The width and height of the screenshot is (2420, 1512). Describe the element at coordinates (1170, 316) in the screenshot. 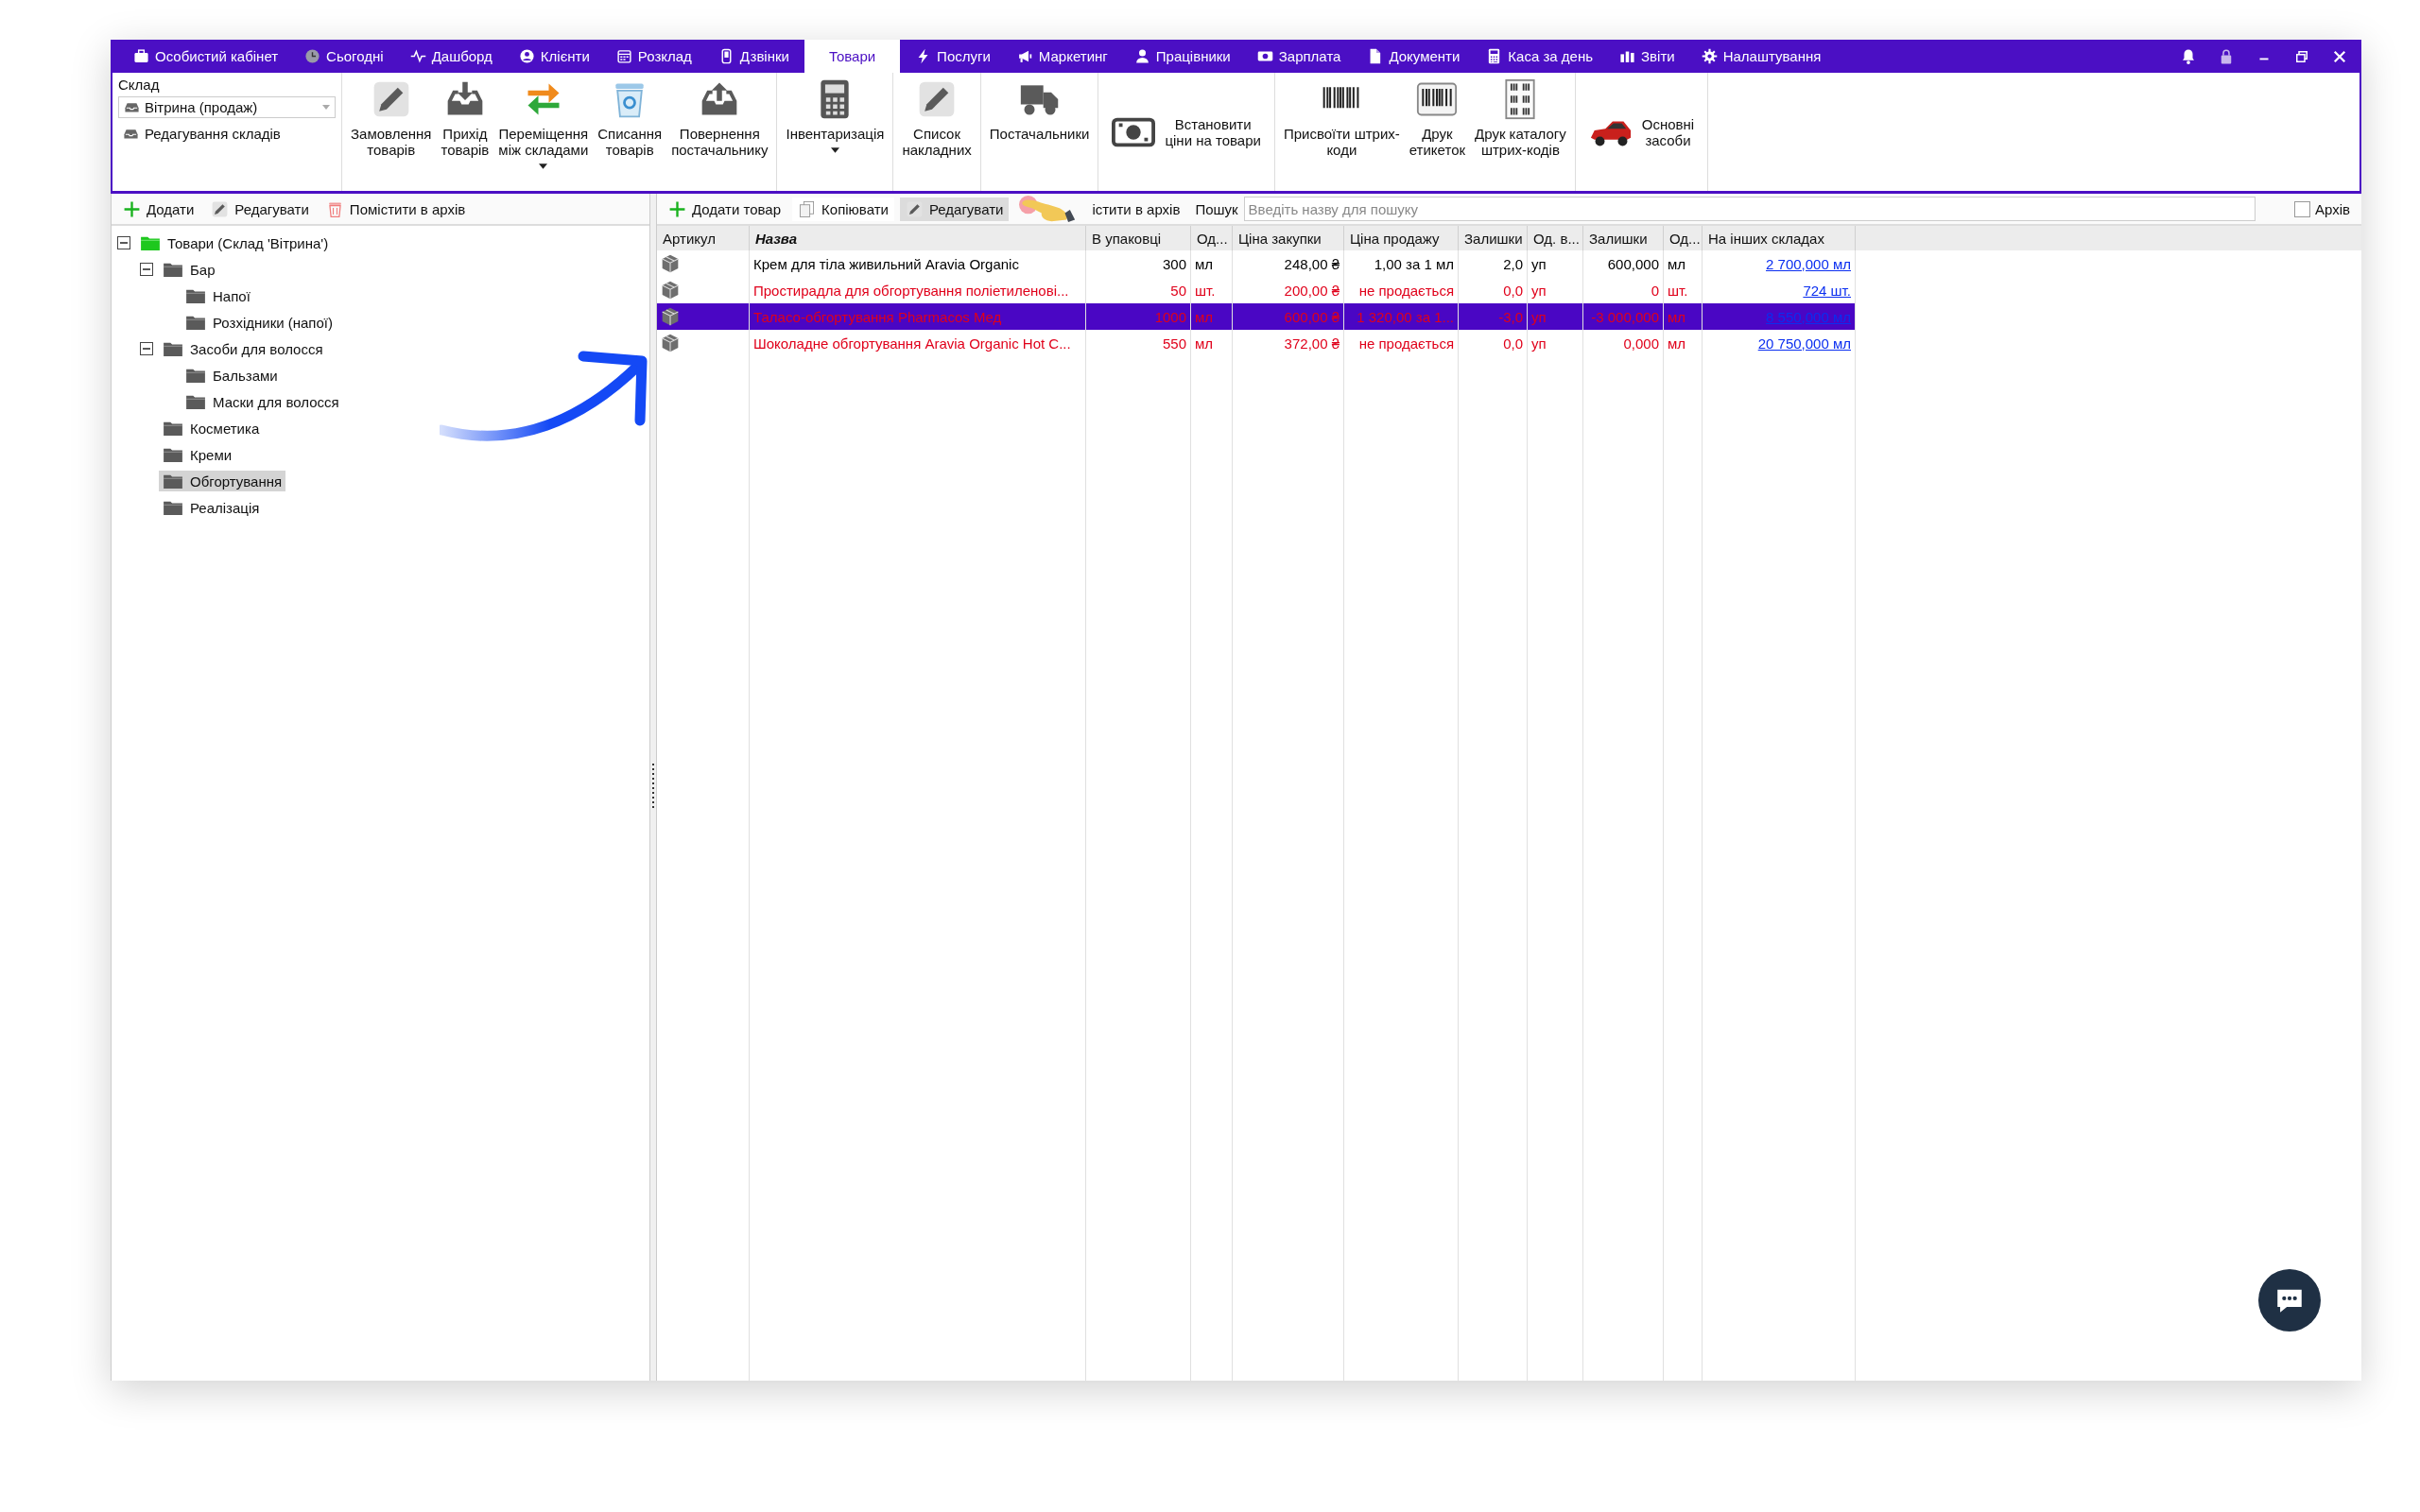

I see `table-cell: 1000` at that location.